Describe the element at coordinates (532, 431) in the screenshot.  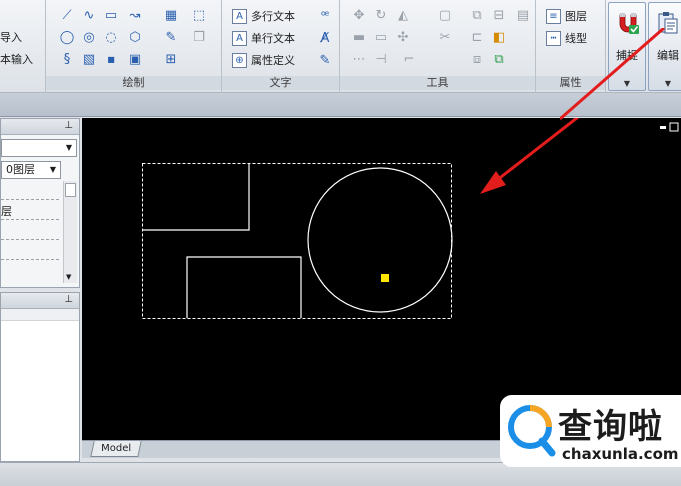
I see `watermark-search-icon` at that location.